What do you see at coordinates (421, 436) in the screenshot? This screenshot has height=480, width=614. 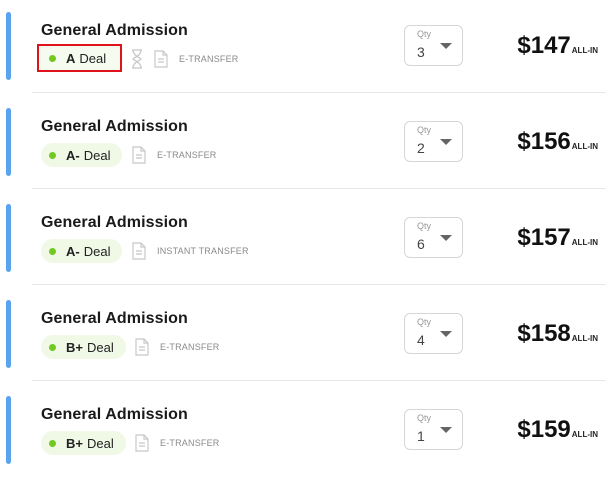 I see `qty-value: 1` at bounding box center [421, 436].